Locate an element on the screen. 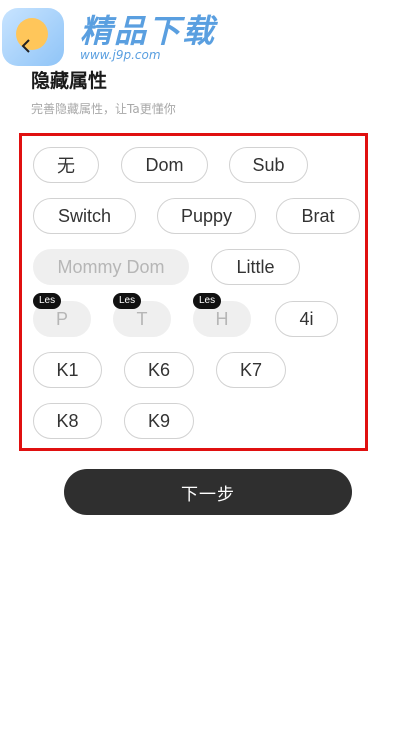  tag-k8: K8 is located at coordinates (67, 421).